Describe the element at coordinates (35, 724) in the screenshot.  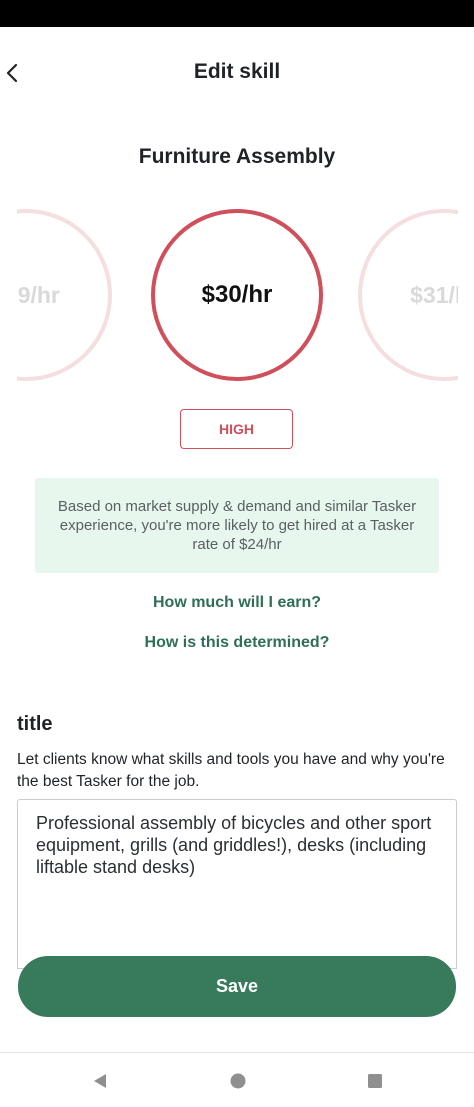
I see `section-title: title` at that location.